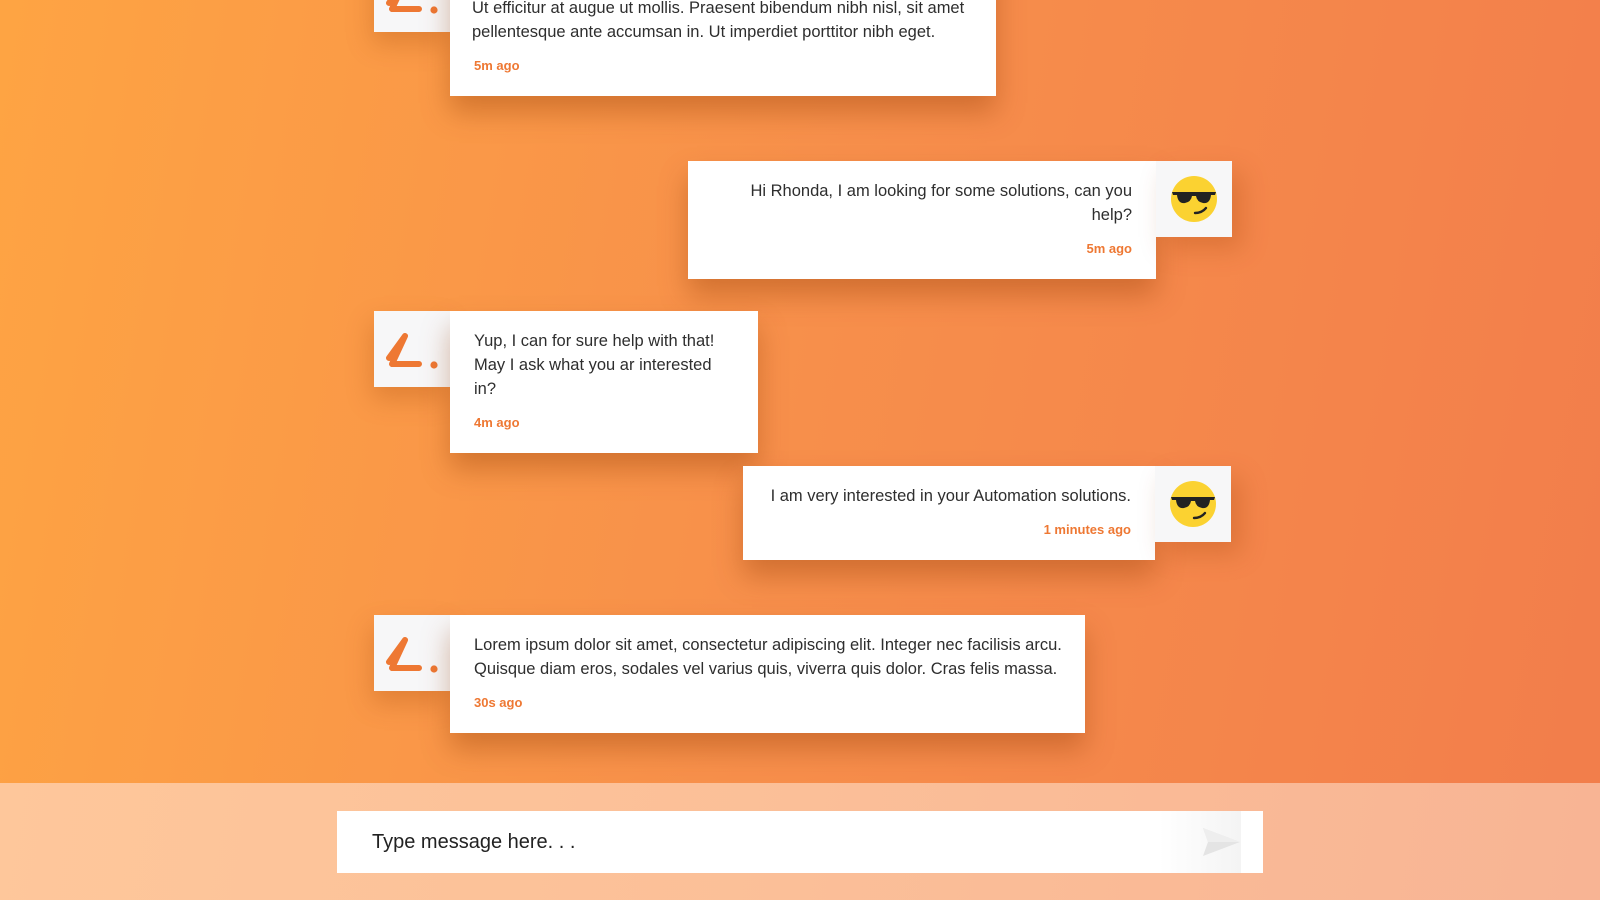 The image size is (1600, 900). What do you see at coordinates (1087, 529) in the screenshot?
I see `message-timestamp: 1 minutes ago` at bounding box center [1087, 529].